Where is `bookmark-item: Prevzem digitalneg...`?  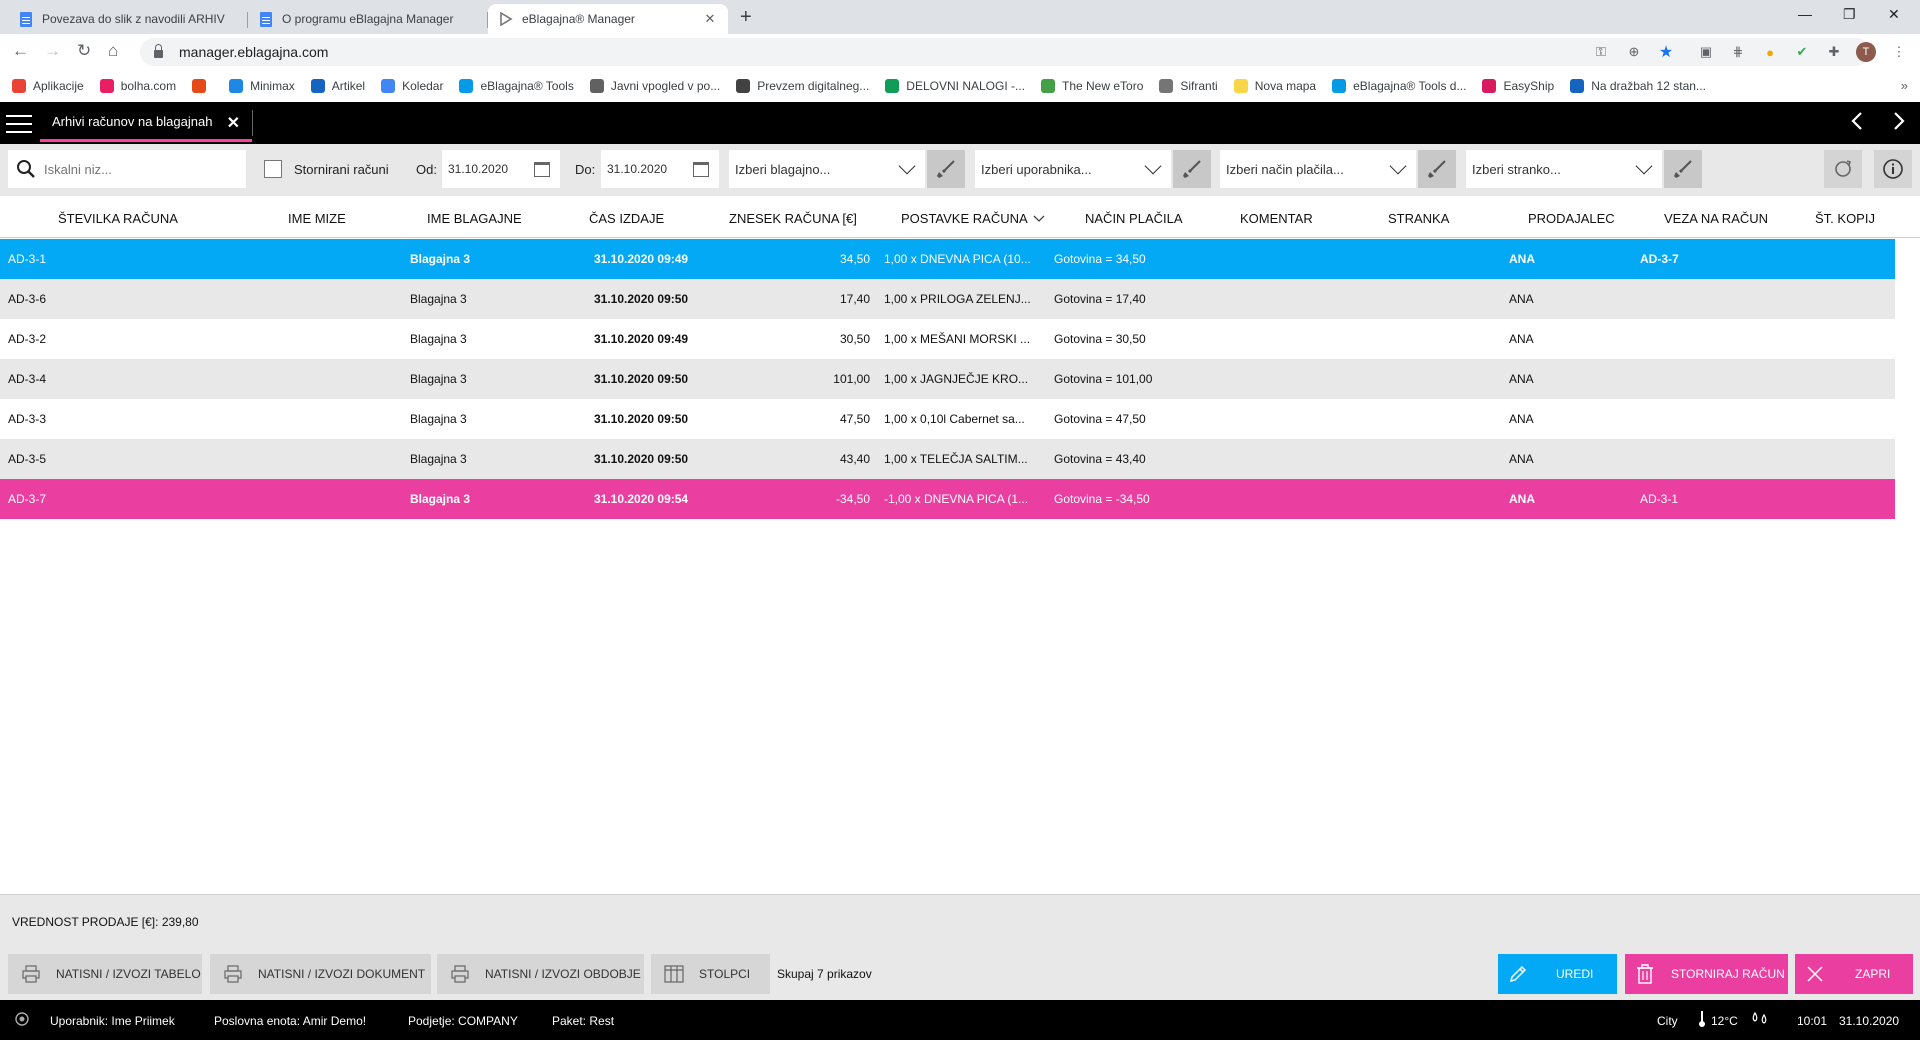
bookmark-item: Prevzem digitalneg... is located at coordinates (802, 86).